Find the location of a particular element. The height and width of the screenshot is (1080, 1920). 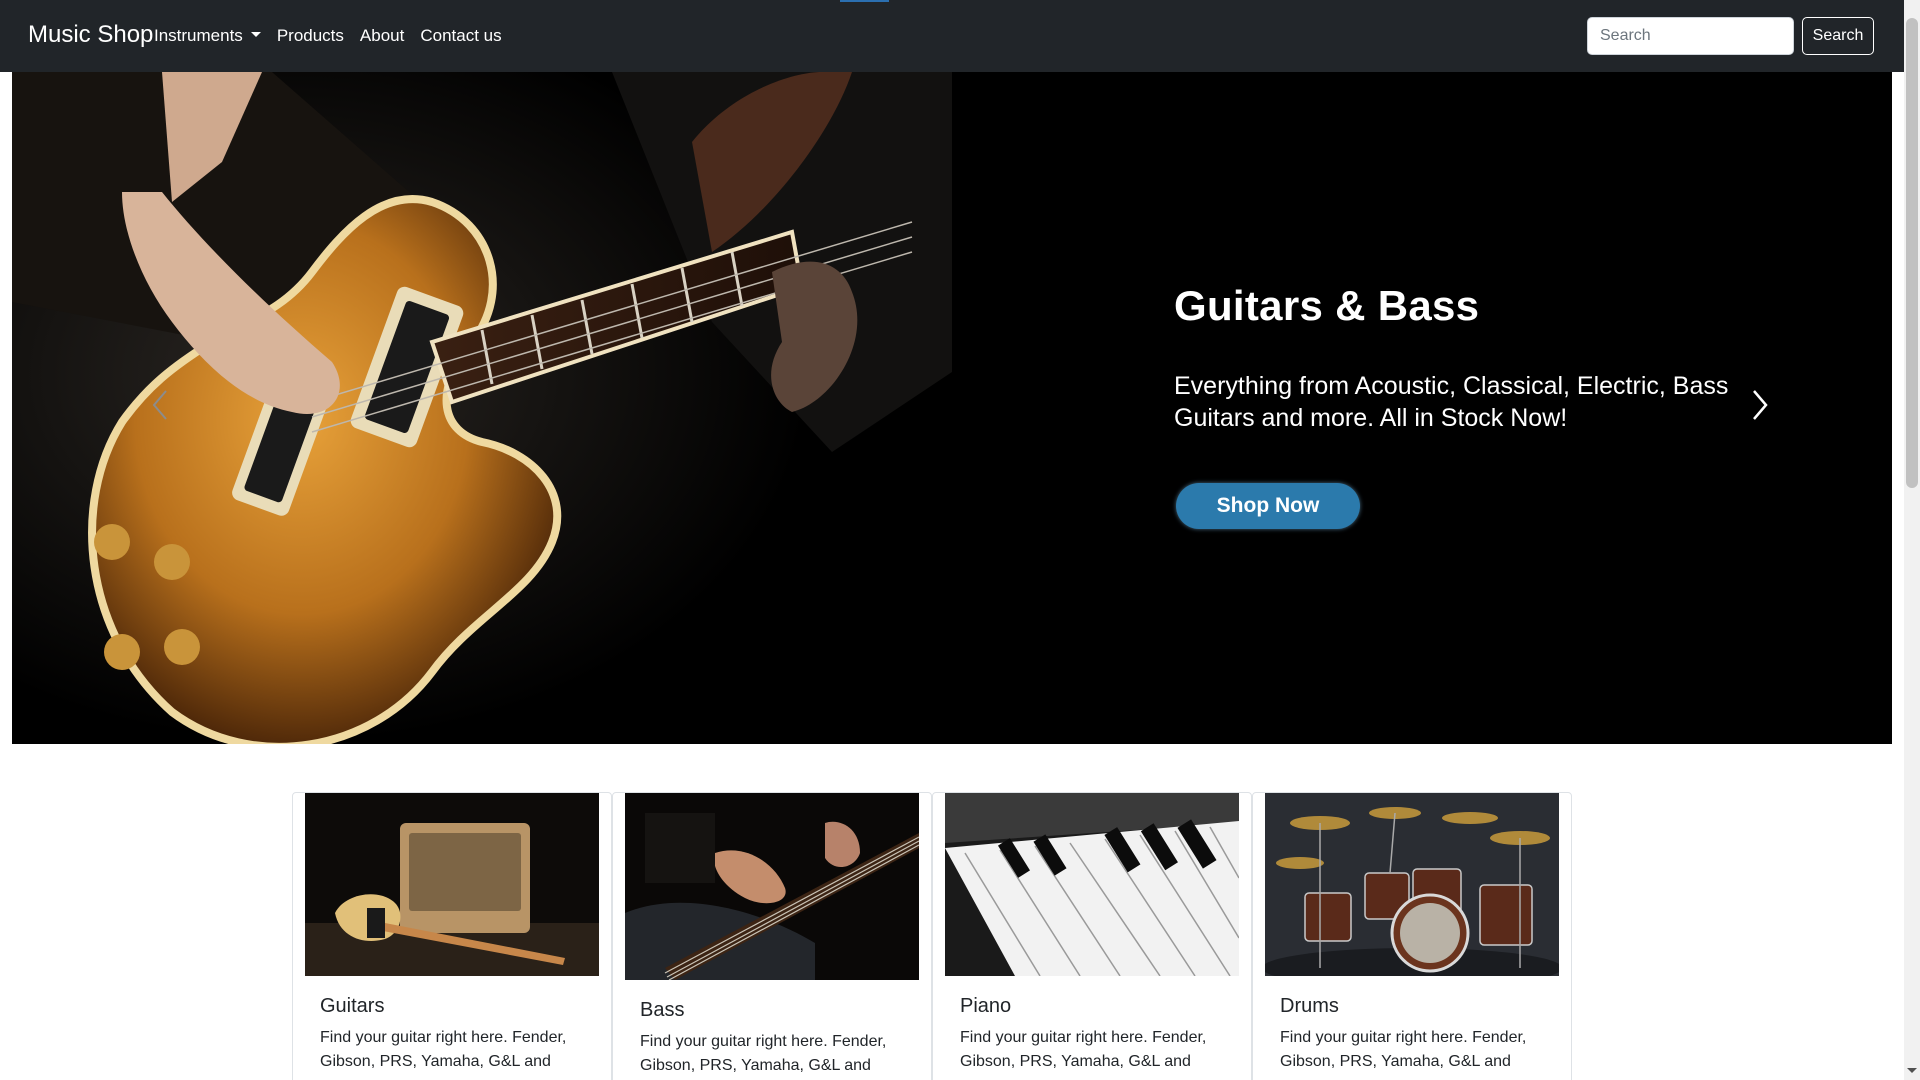

chevron-right-icon is located at coordinates (1760, 405).